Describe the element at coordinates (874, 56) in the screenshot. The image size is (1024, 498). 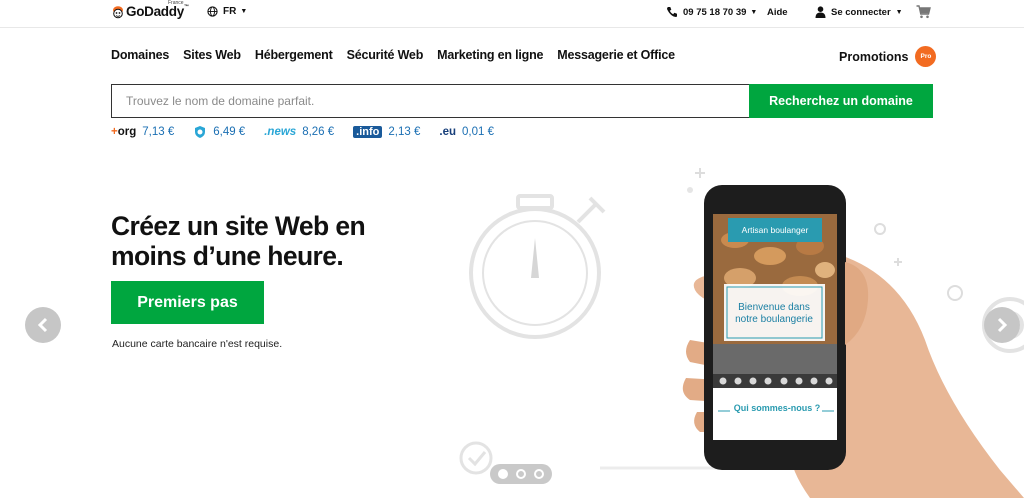
I see `promotions-label: Promotions` at that location.